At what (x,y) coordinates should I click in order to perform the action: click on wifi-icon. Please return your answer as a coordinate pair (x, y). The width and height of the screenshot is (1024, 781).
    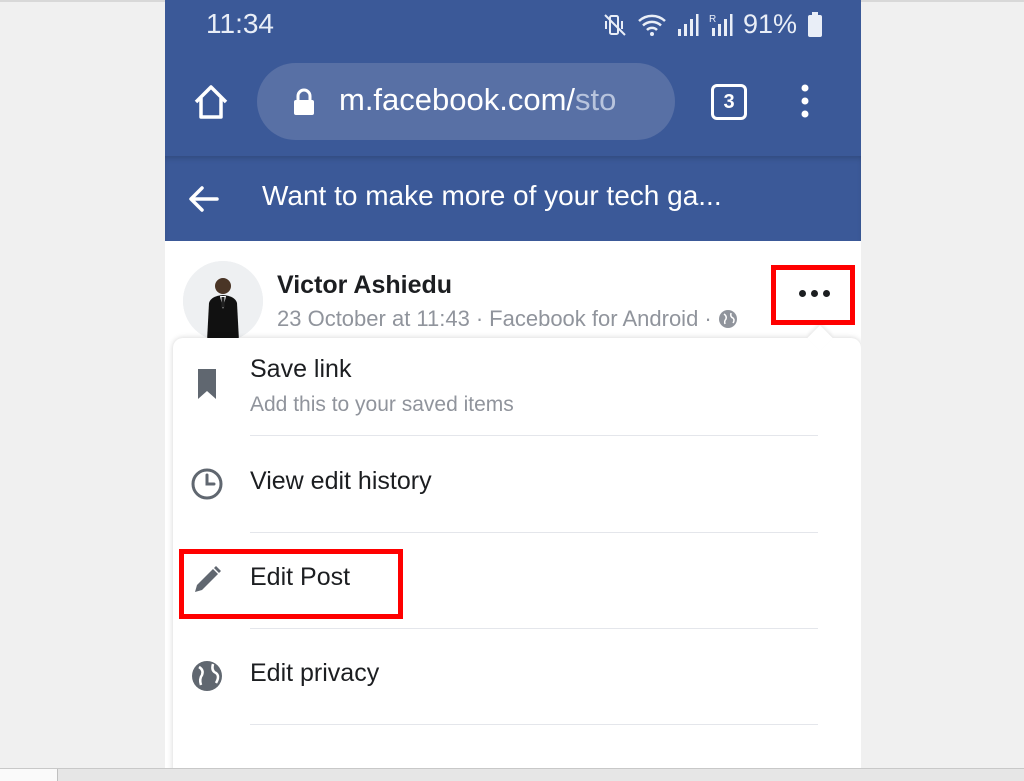
    Looking at the image, I should click on (652, 25).